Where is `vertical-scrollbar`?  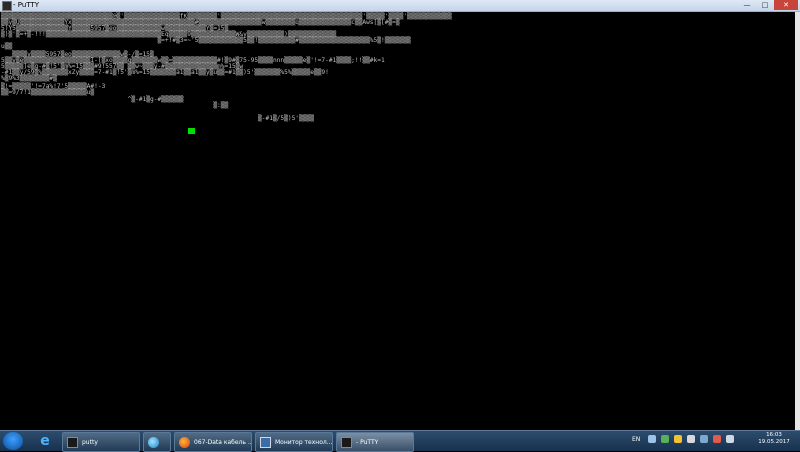 vertical-scrollbar is located at coordinates (797, 221).